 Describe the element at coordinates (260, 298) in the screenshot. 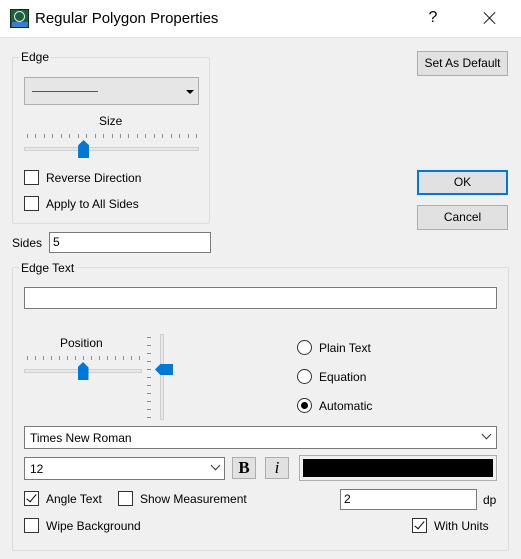

I see `edge-text-input` at that location.